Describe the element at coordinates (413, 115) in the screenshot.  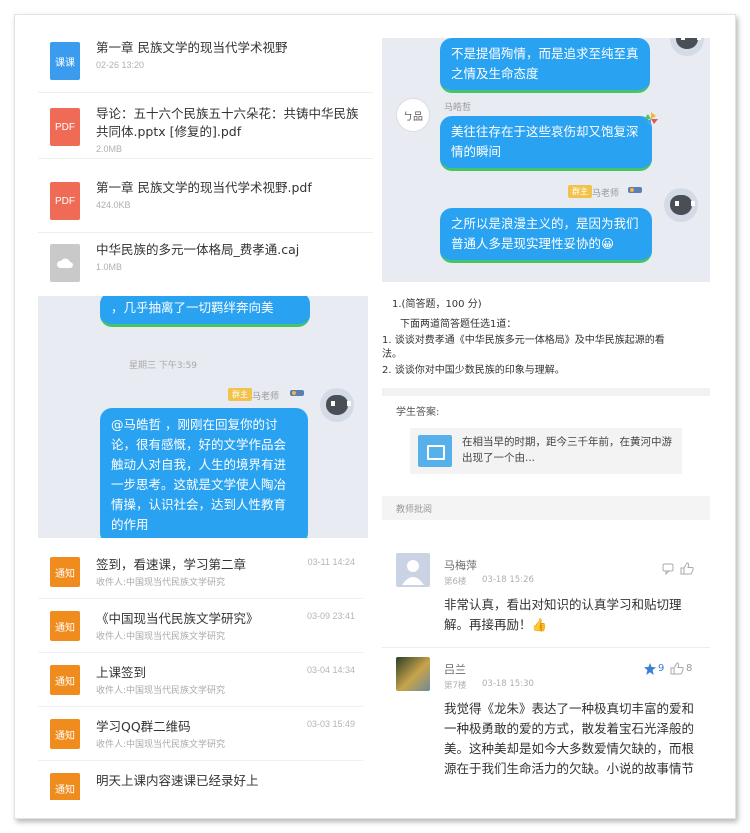
I see `student-avatar: ㄅ品` at that location.